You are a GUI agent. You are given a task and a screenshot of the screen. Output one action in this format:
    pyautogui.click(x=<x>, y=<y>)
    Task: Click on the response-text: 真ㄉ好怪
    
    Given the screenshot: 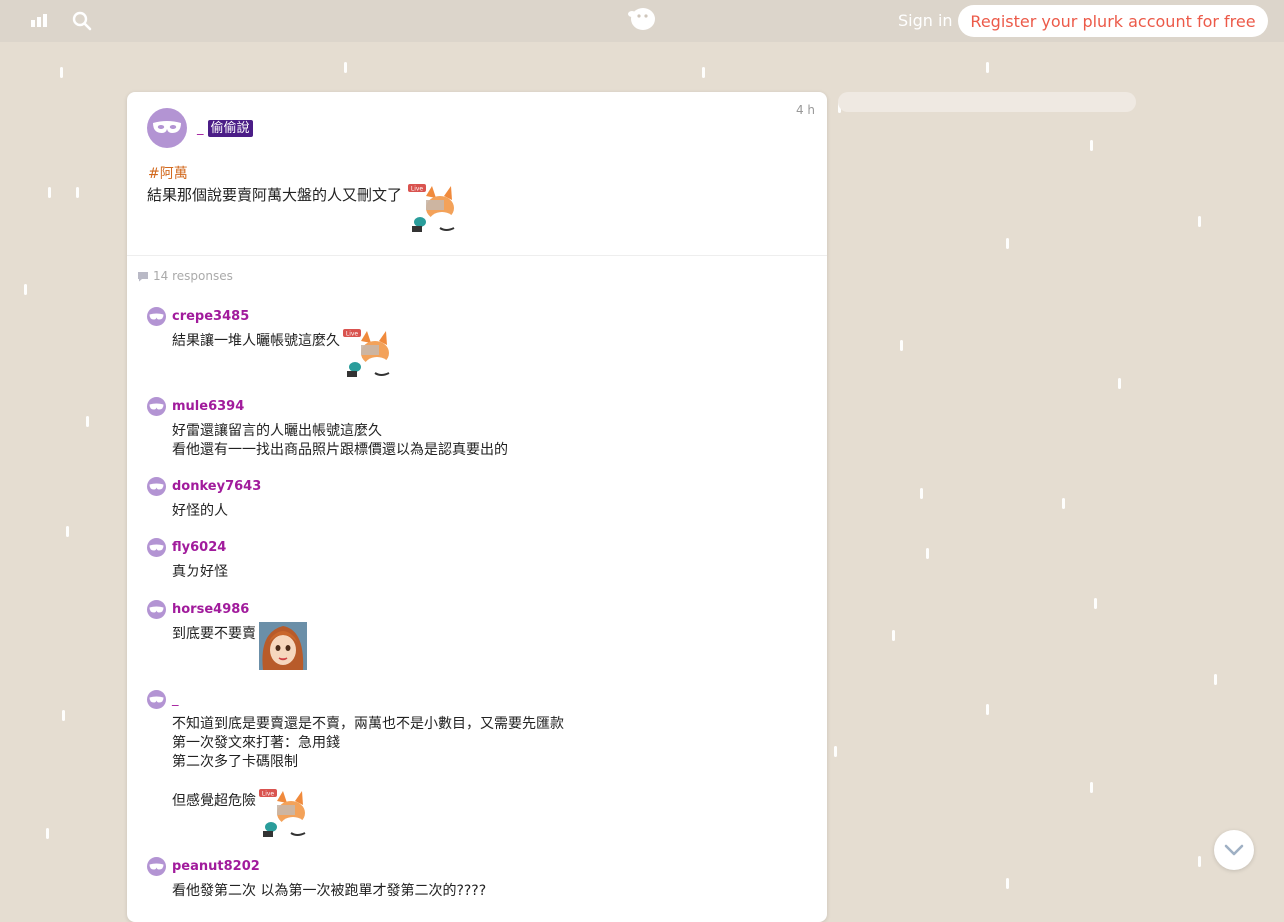 What is the action you would take?
    pyautogui.click(x=200, y=572)
    